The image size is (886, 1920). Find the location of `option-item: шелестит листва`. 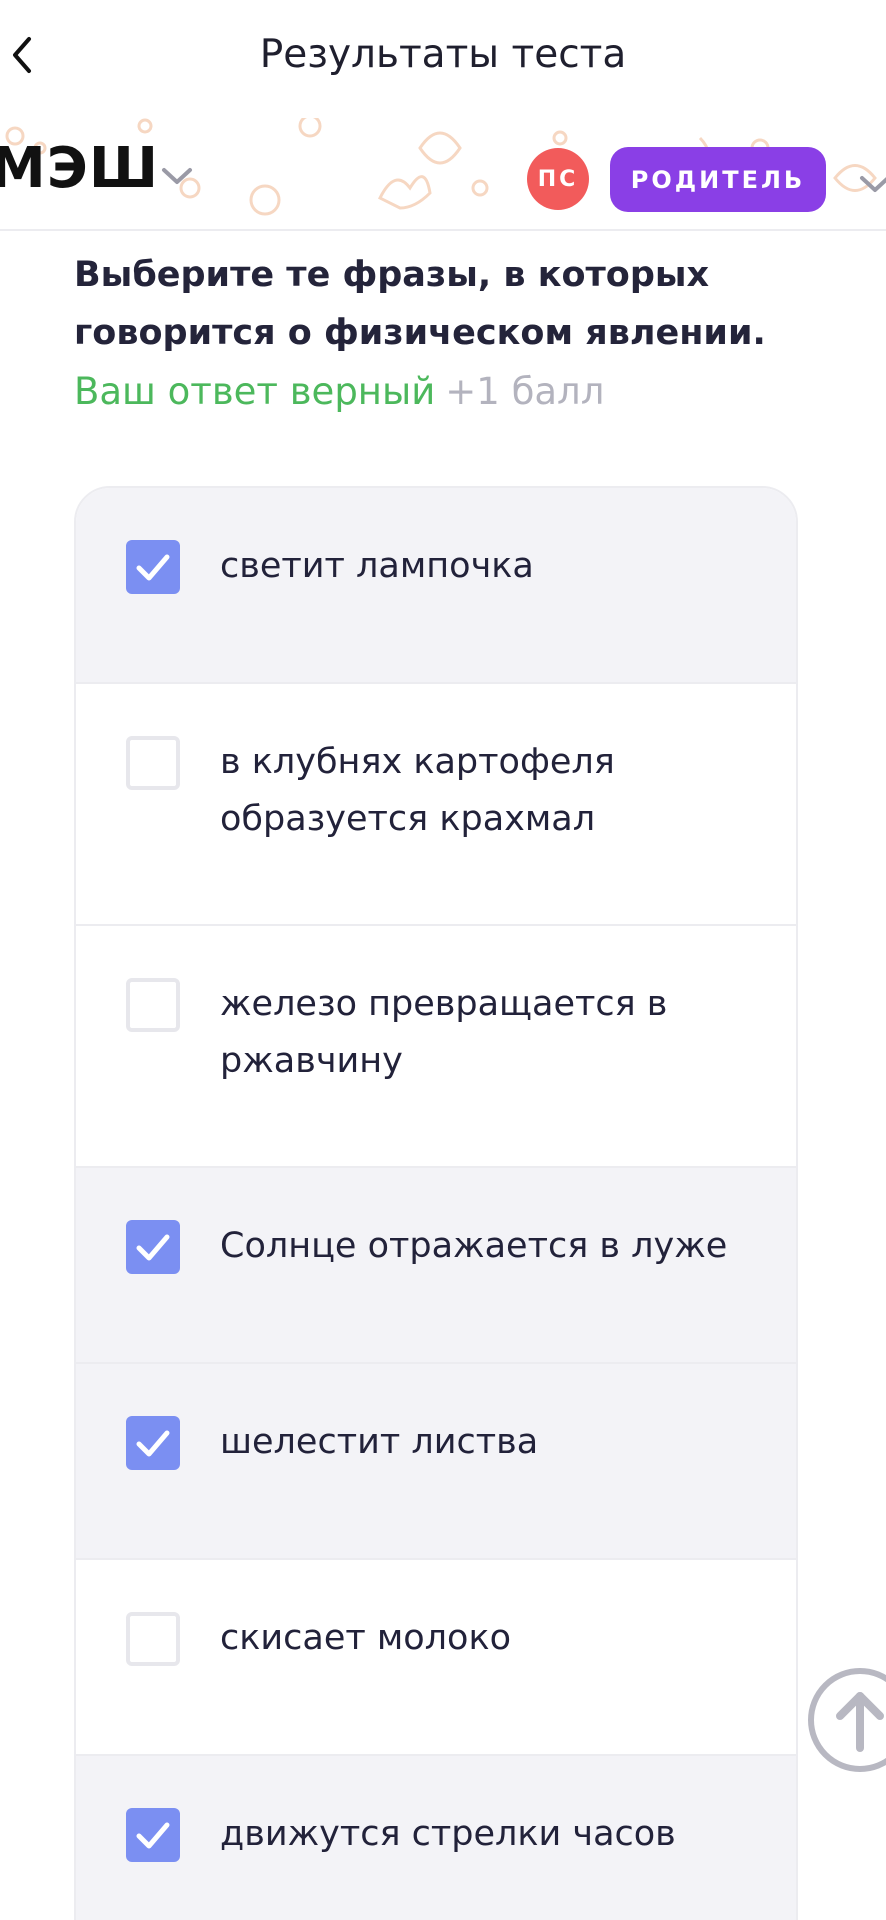

option-item: шелестит листва is located at coordinates (436, 1462).